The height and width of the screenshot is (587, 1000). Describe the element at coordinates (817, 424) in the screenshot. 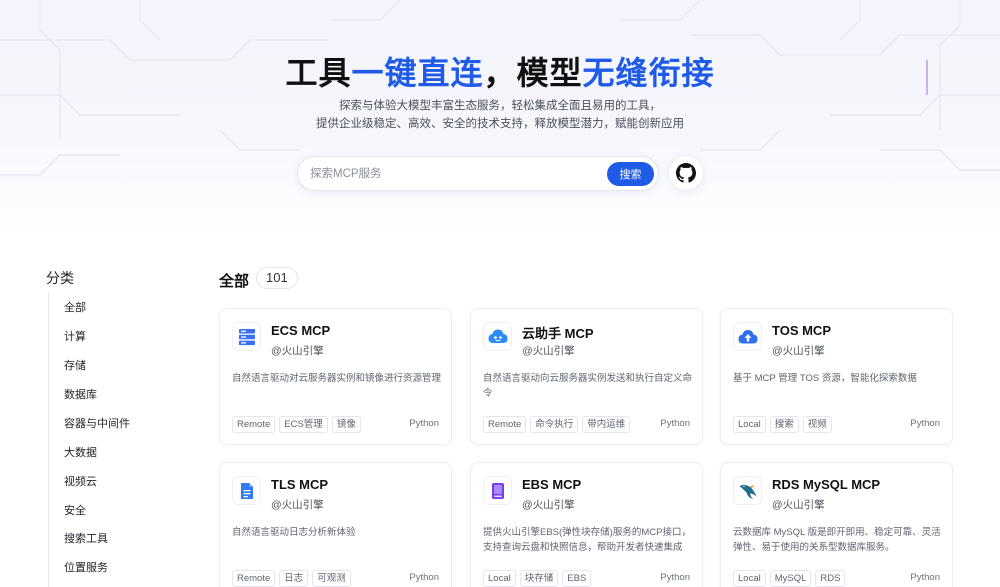

I see `card-tag: 视频` at that location.